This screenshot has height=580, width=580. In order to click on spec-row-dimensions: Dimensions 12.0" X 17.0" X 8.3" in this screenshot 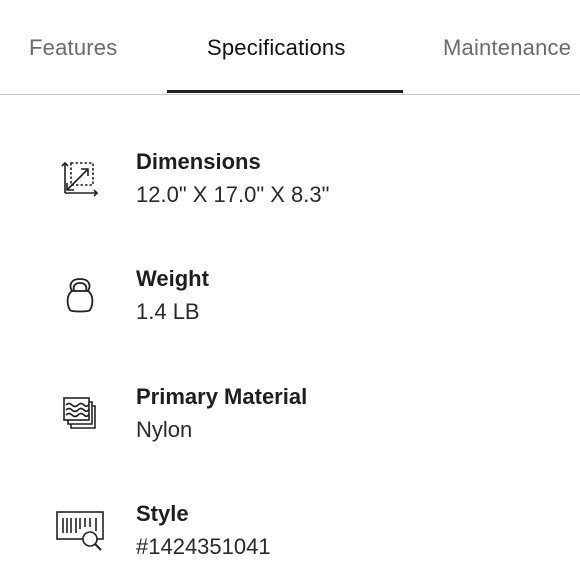, I will do `click(290, 185)`.